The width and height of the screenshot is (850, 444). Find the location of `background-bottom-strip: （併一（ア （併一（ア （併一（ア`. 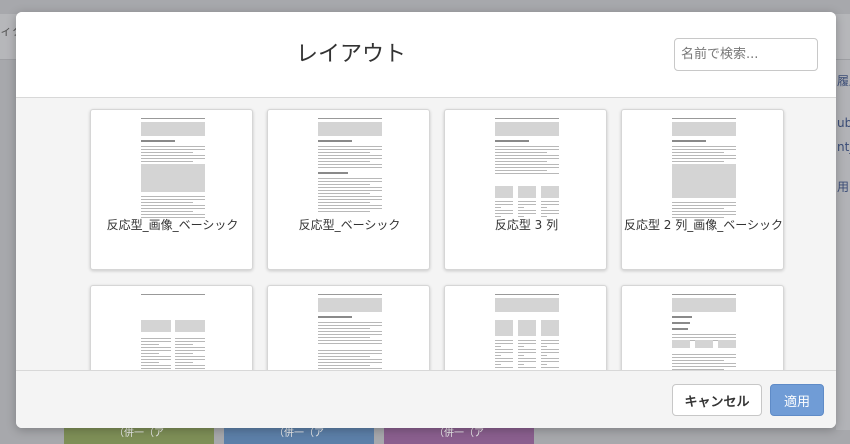

background-bottom-strip: （併一（ア （併一（ア （併一（ア is located at coordinates (425, 436).